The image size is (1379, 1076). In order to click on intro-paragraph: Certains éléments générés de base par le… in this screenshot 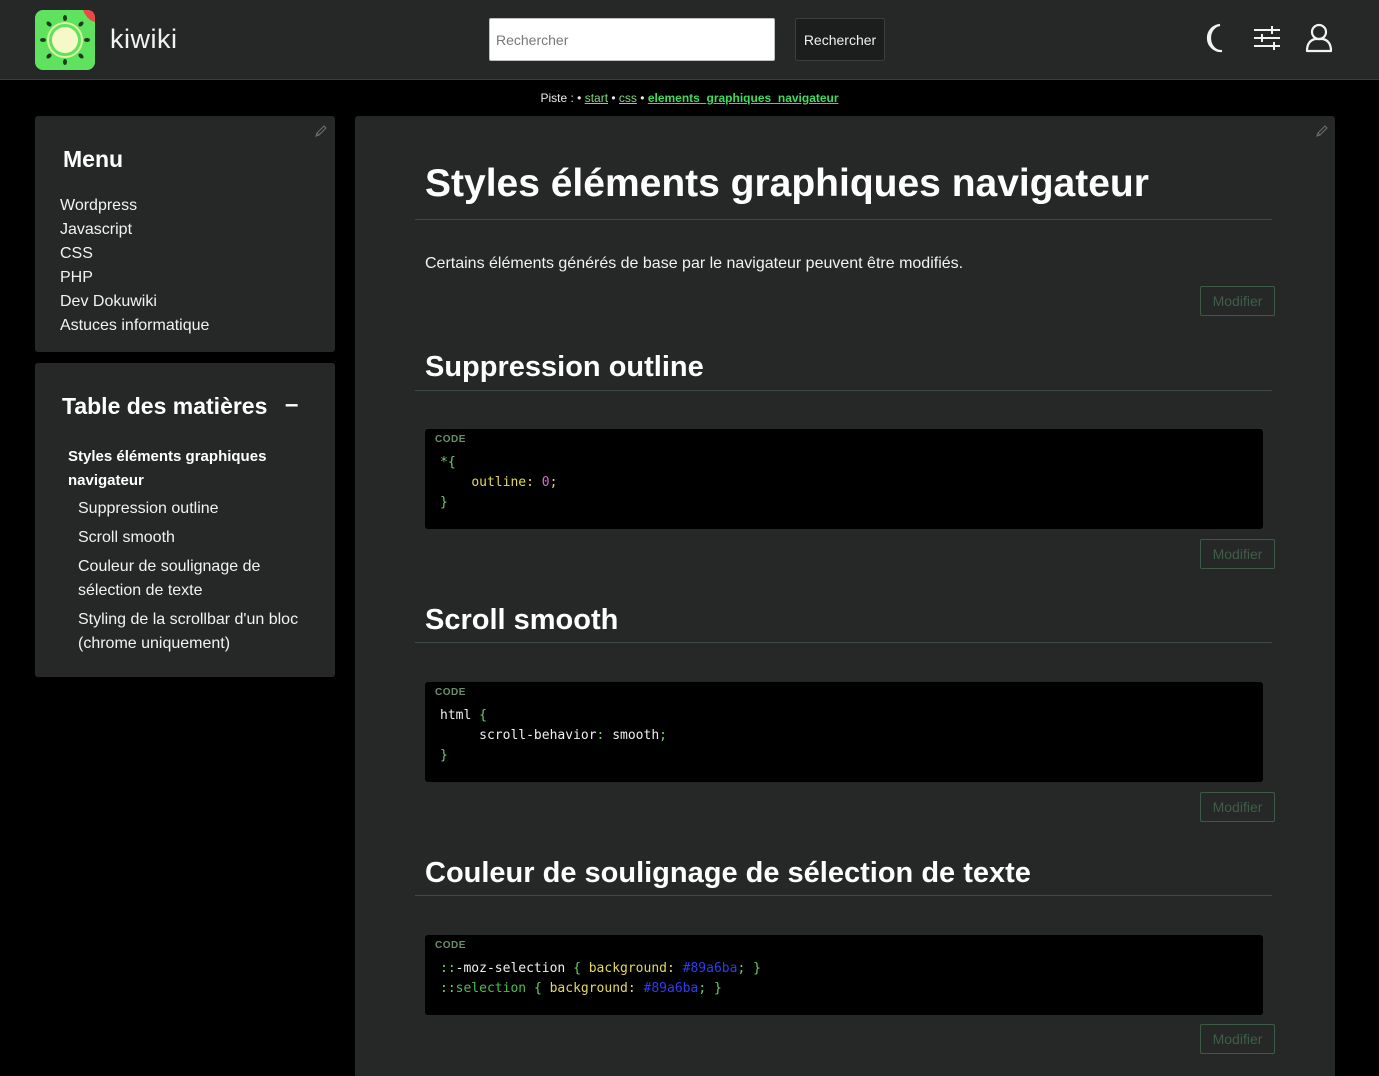, I will do `click(694, 263)`.